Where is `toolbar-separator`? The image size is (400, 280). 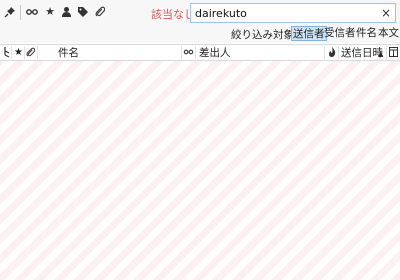
toolbar-separator is located at coordinates (20, 12).